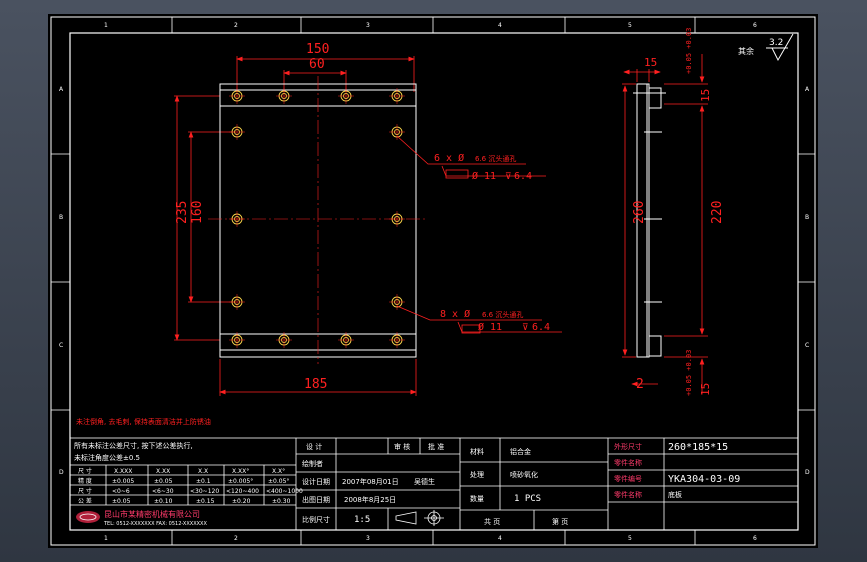 The height and width of the screenshot is (562, 867). Describe the element at coordinates (628, 494) in the screenshot. I see `tb-part-name-label: 零件名称` at that location.